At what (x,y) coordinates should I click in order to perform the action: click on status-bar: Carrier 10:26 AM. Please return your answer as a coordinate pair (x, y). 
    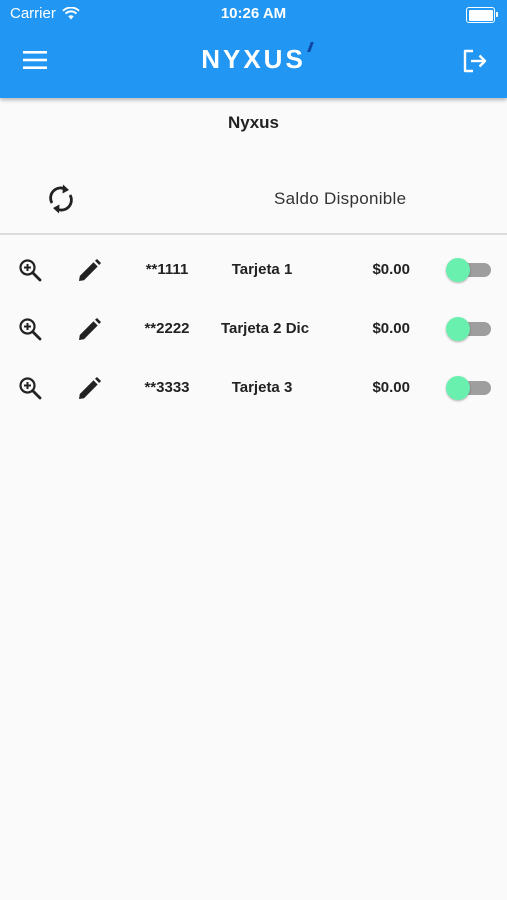
    Looking at the image, I should click on (253, 14).